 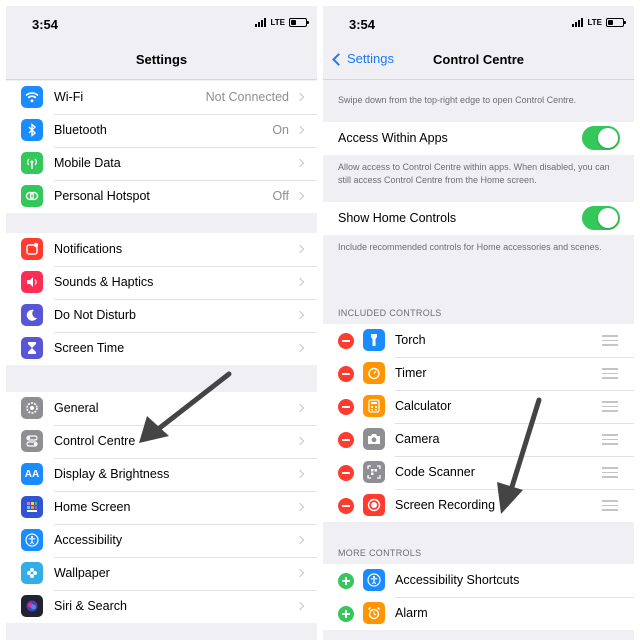 I want to click on text-size-icon: AA, so click(x=32, y=474).